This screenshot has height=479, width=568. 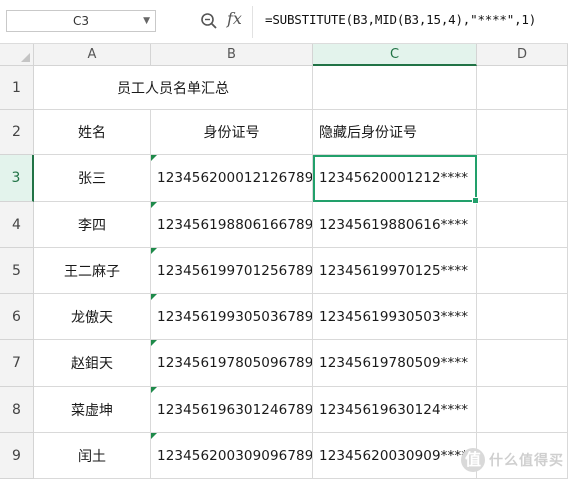 I want to click on id-cell: 123456199701256789, so click(x=232, y=271).